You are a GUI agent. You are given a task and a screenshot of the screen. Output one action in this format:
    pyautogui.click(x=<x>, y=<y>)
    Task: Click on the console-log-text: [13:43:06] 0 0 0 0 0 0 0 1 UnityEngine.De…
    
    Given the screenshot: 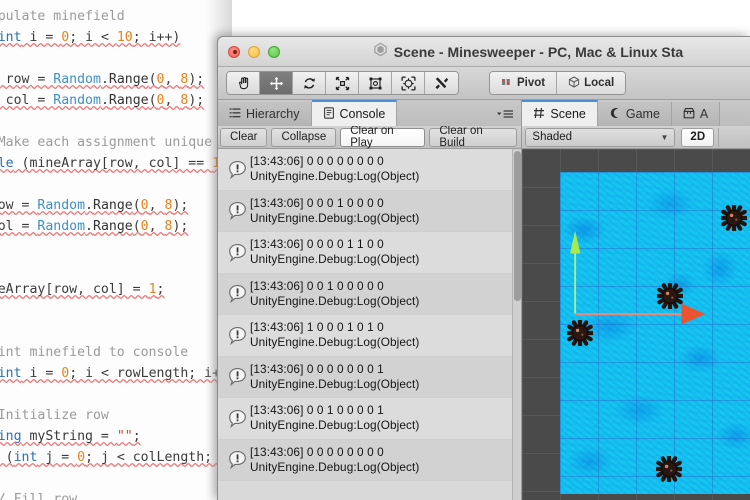 What is the action you would take?
    pyautogui.click(x=334, y=377)
    